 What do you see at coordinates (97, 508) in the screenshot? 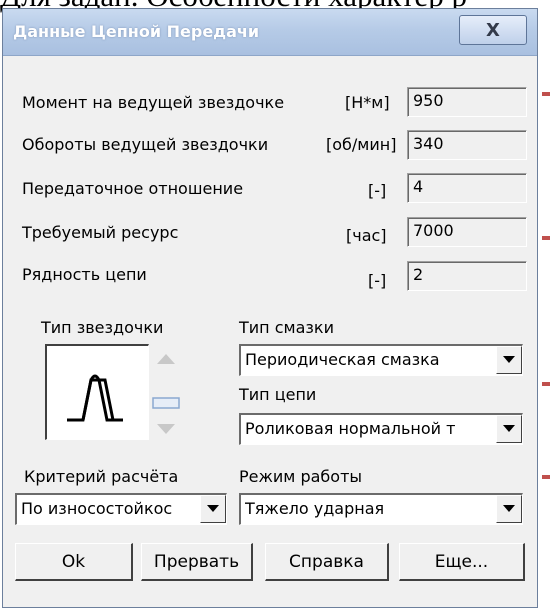
I see `criterion-value: По износостойкос` at bounding box center [97, 508].